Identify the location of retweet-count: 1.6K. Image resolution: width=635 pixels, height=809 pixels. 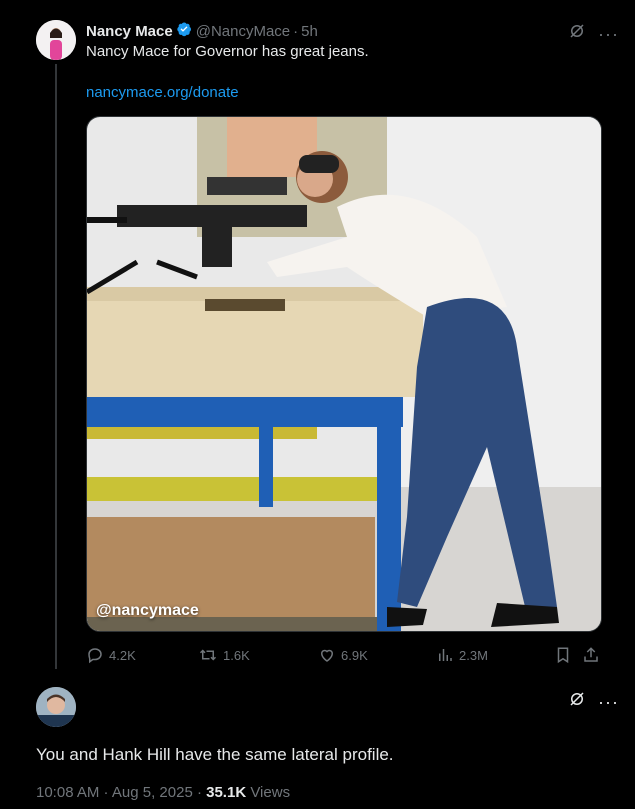
(236, 655).